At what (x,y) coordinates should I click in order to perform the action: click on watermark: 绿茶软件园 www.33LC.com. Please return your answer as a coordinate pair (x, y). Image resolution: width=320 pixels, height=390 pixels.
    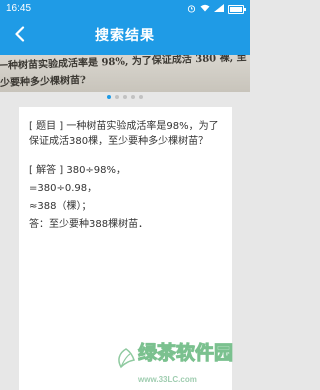
    Looking at the image, I should click on (175, 363).